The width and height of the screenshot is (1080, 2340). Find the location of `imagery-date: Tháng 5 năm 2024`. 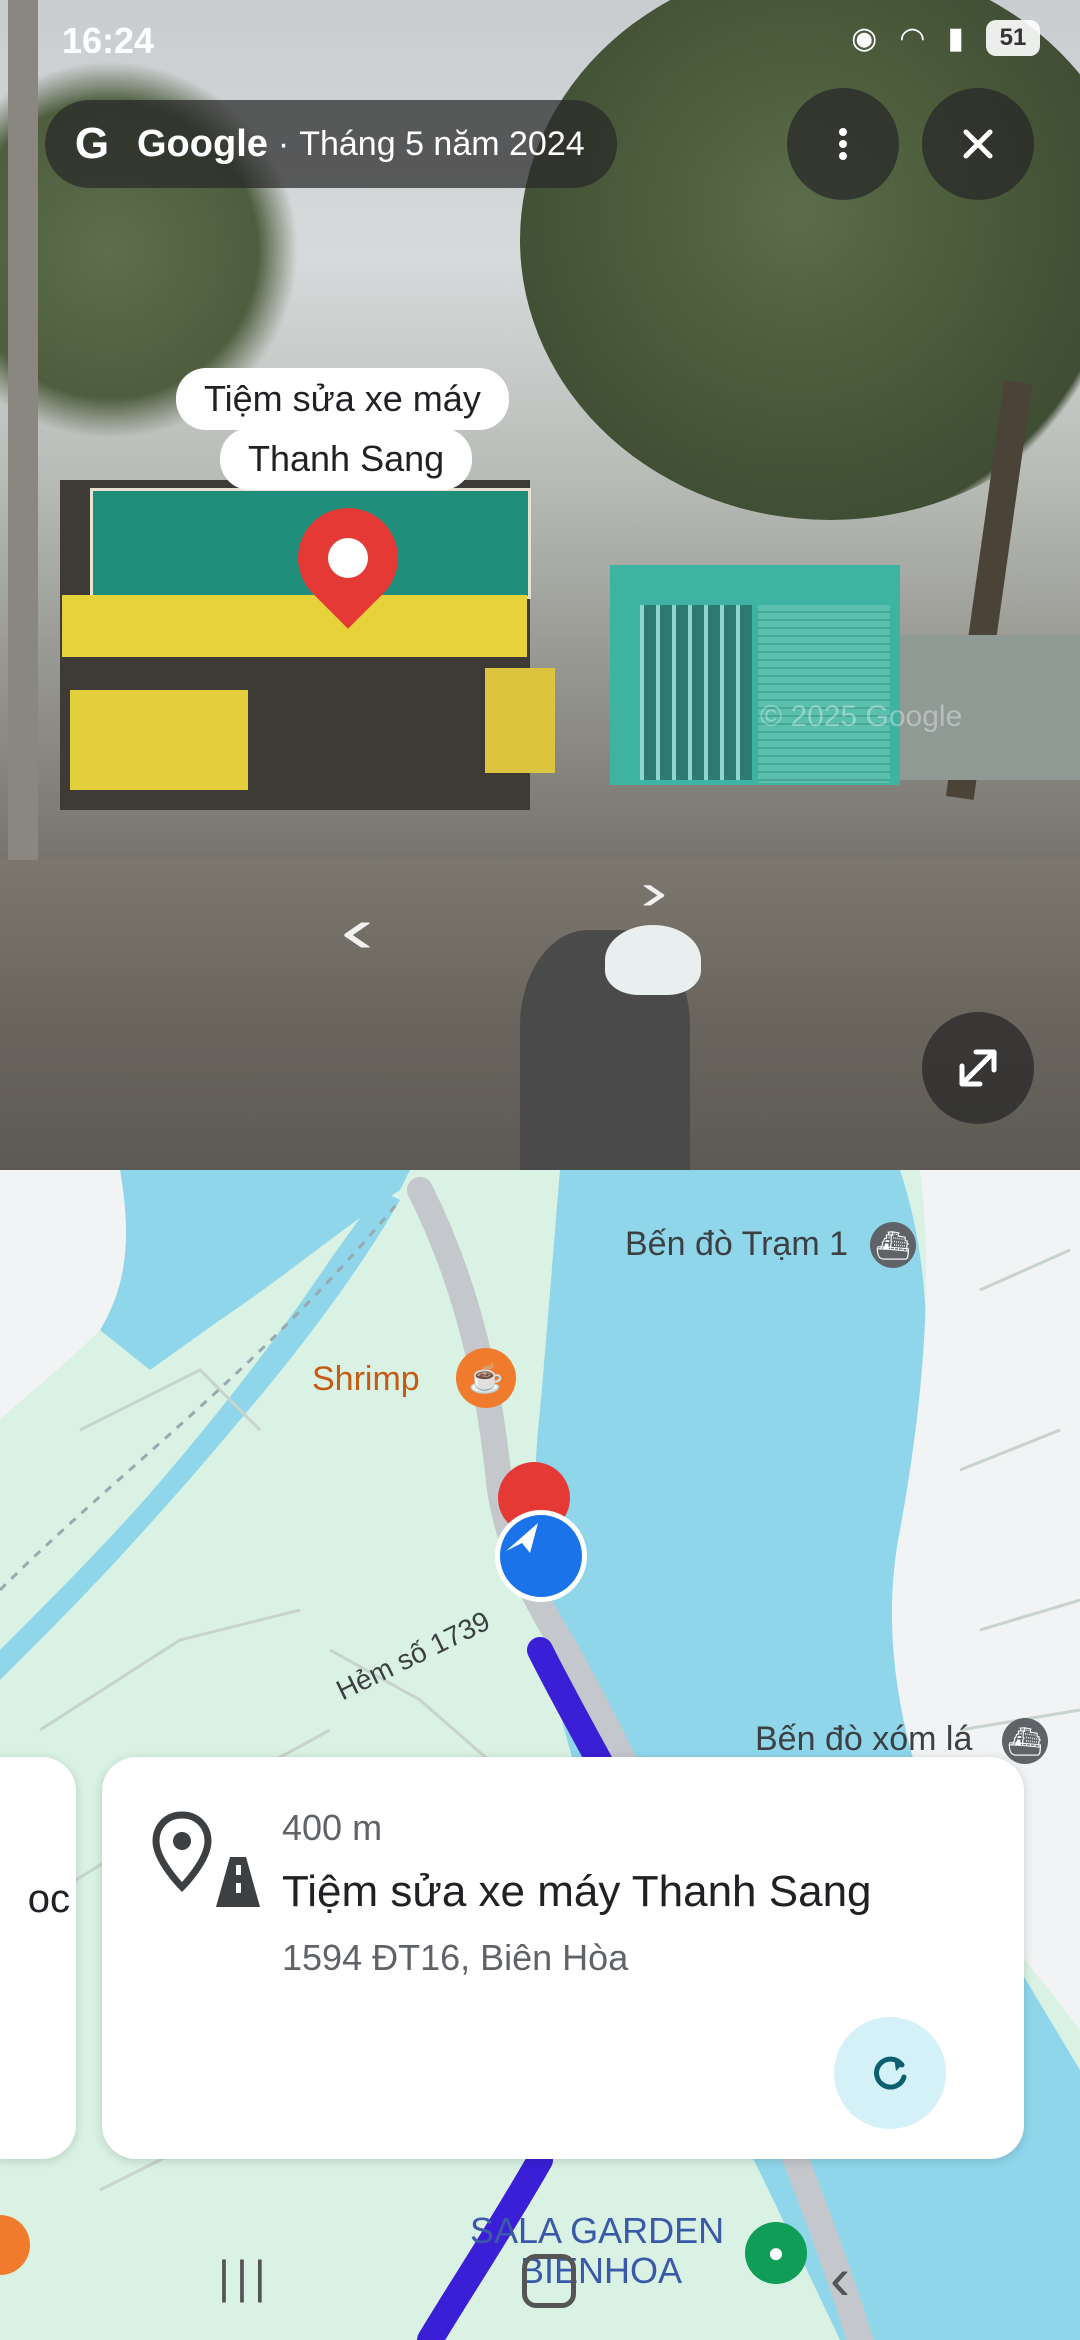

imagery-date: Tháng 5 năm 2024 is located at coordinates (442, 143).